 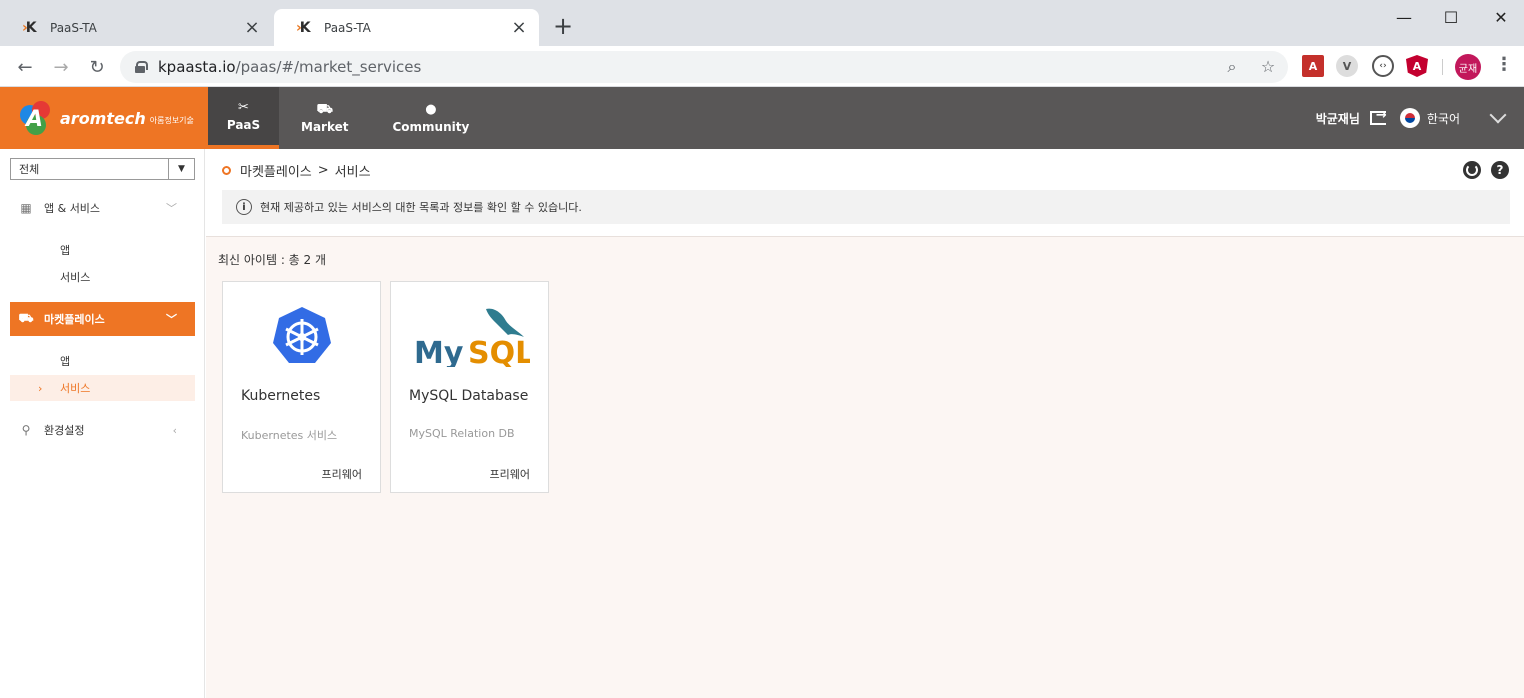 I want to click on url-text: kpaasta.io/paas/#/market_services, so click(x=289, y=67).